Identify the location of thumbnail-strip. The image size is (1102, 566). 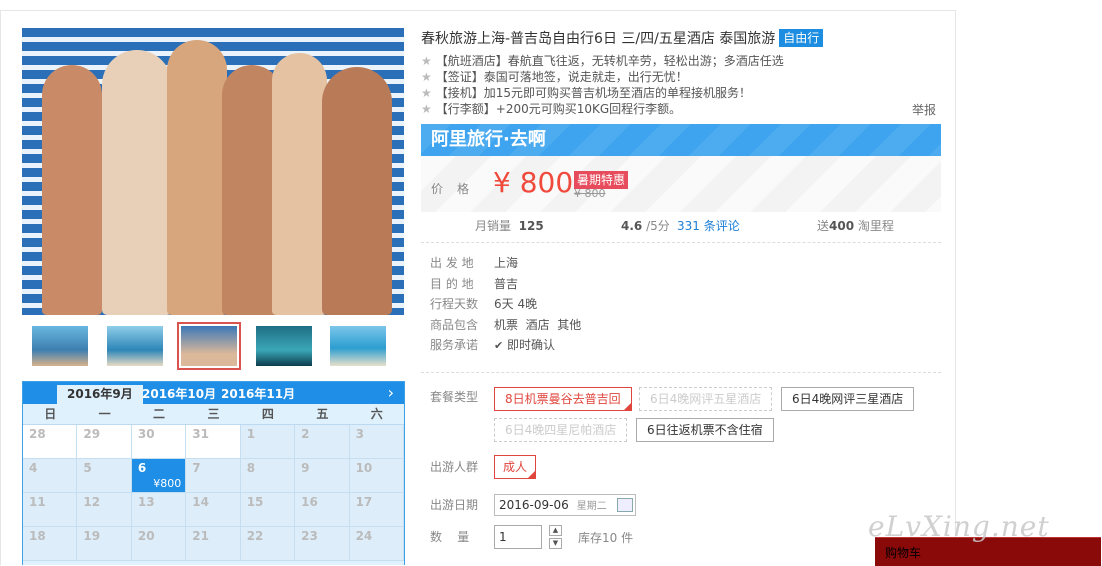
(213, 348).